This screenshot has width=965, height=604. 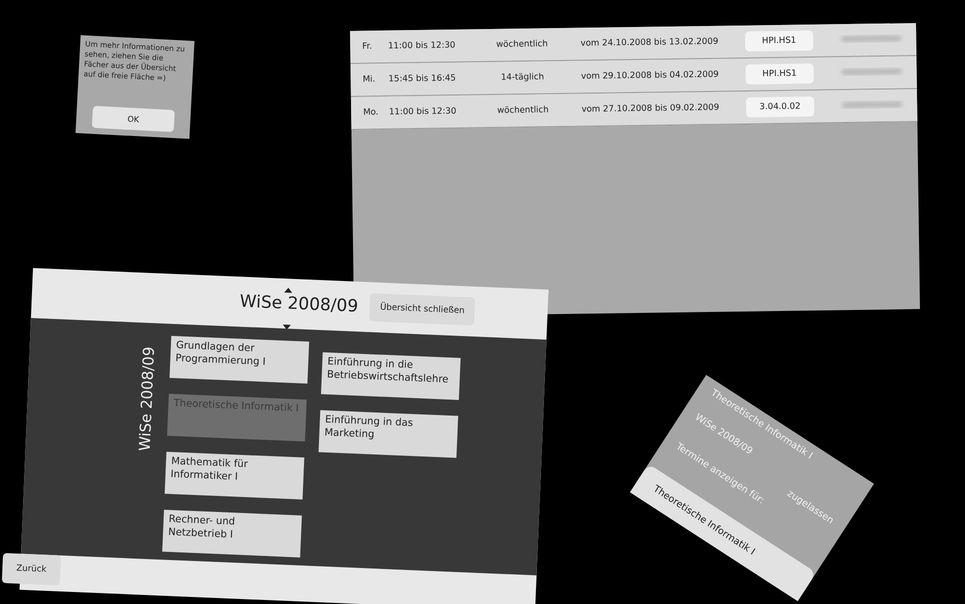 What do you see at coordinates (367, 46) in the screenshot?
I see `weekday: Fr.` at bounding box center [367, 46].